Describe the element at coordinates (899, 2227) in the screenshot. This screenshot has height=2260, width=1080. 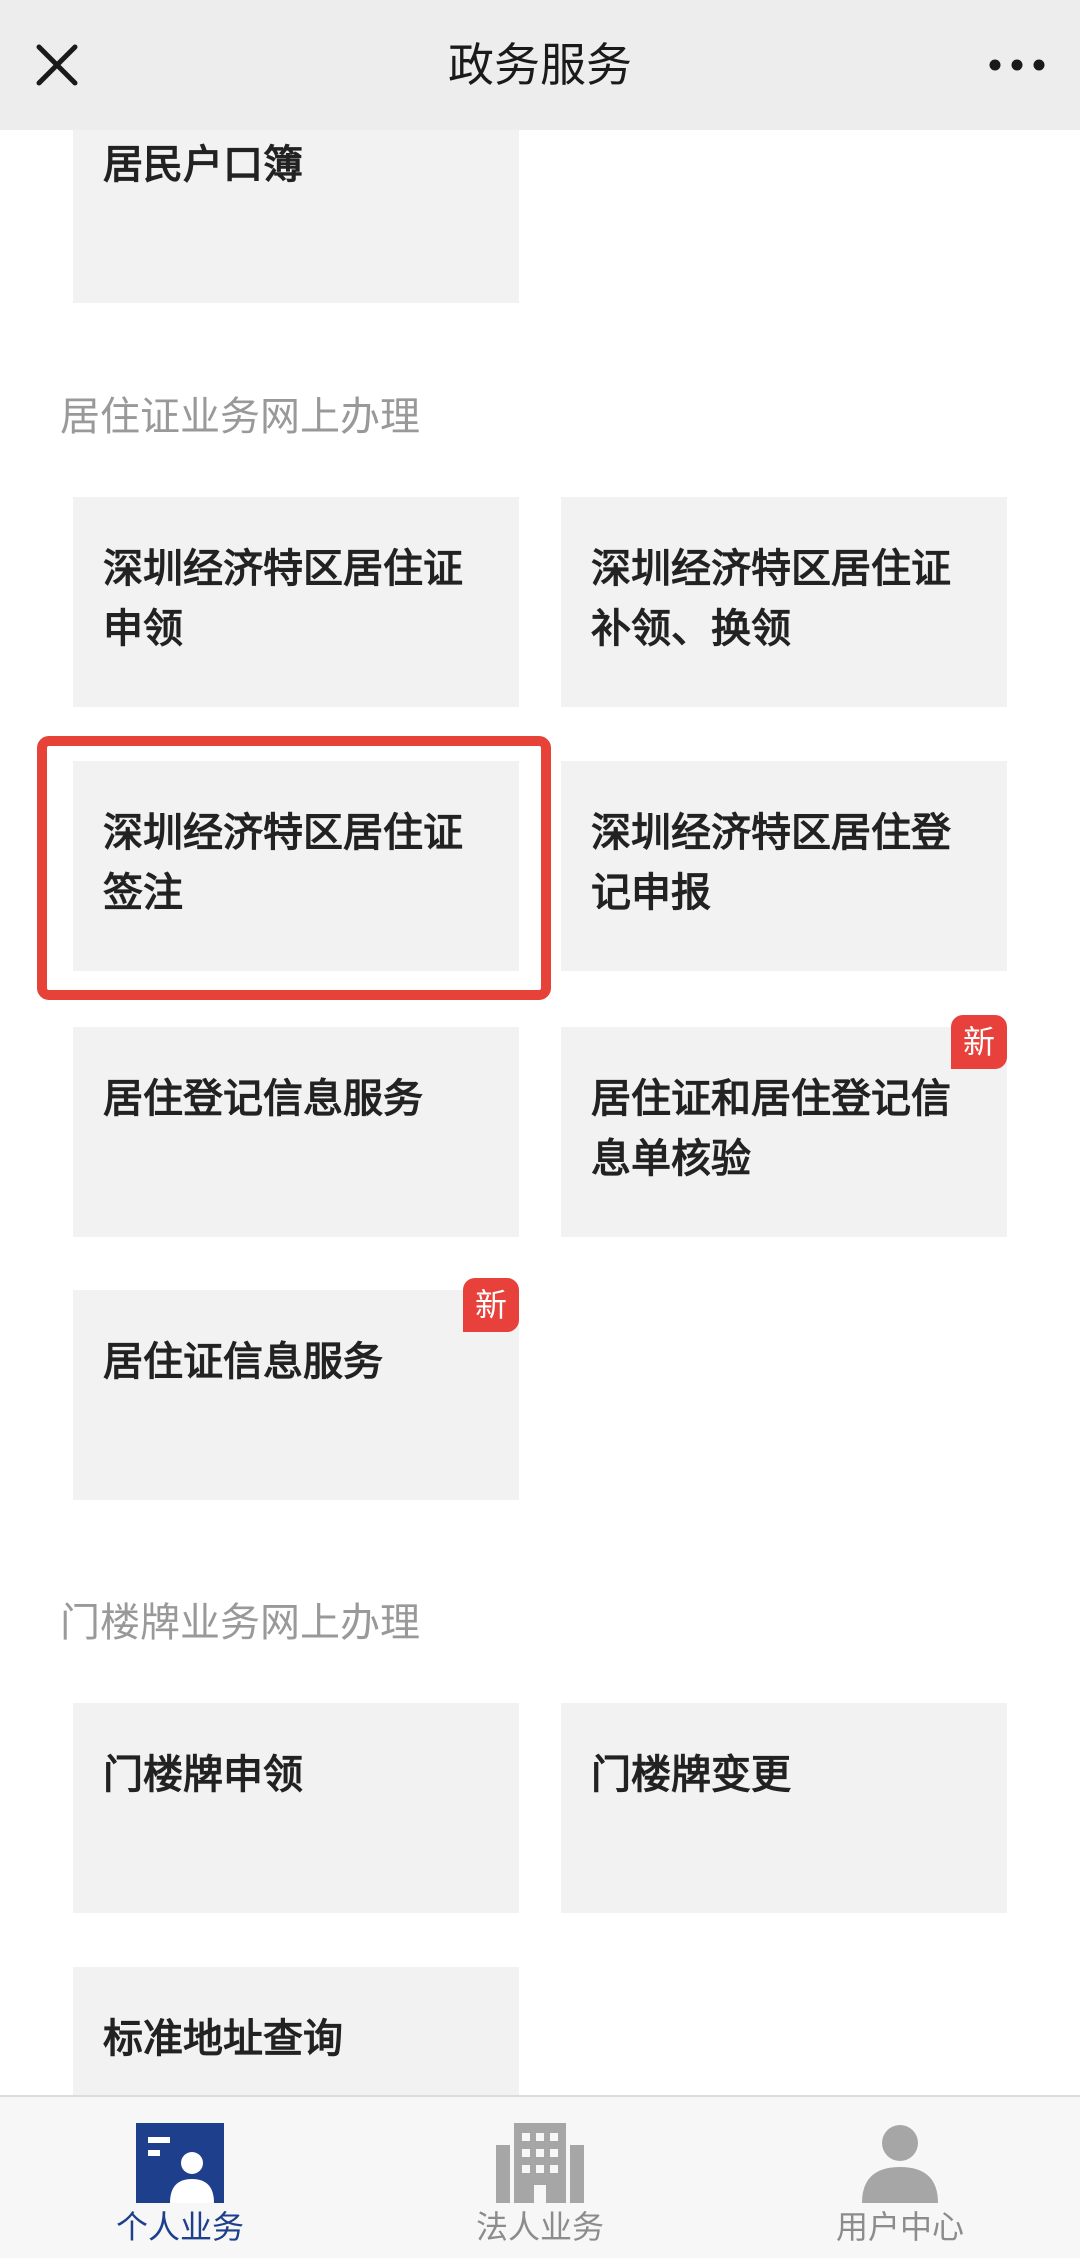
I see `tab-label: 用户中心` at that location.